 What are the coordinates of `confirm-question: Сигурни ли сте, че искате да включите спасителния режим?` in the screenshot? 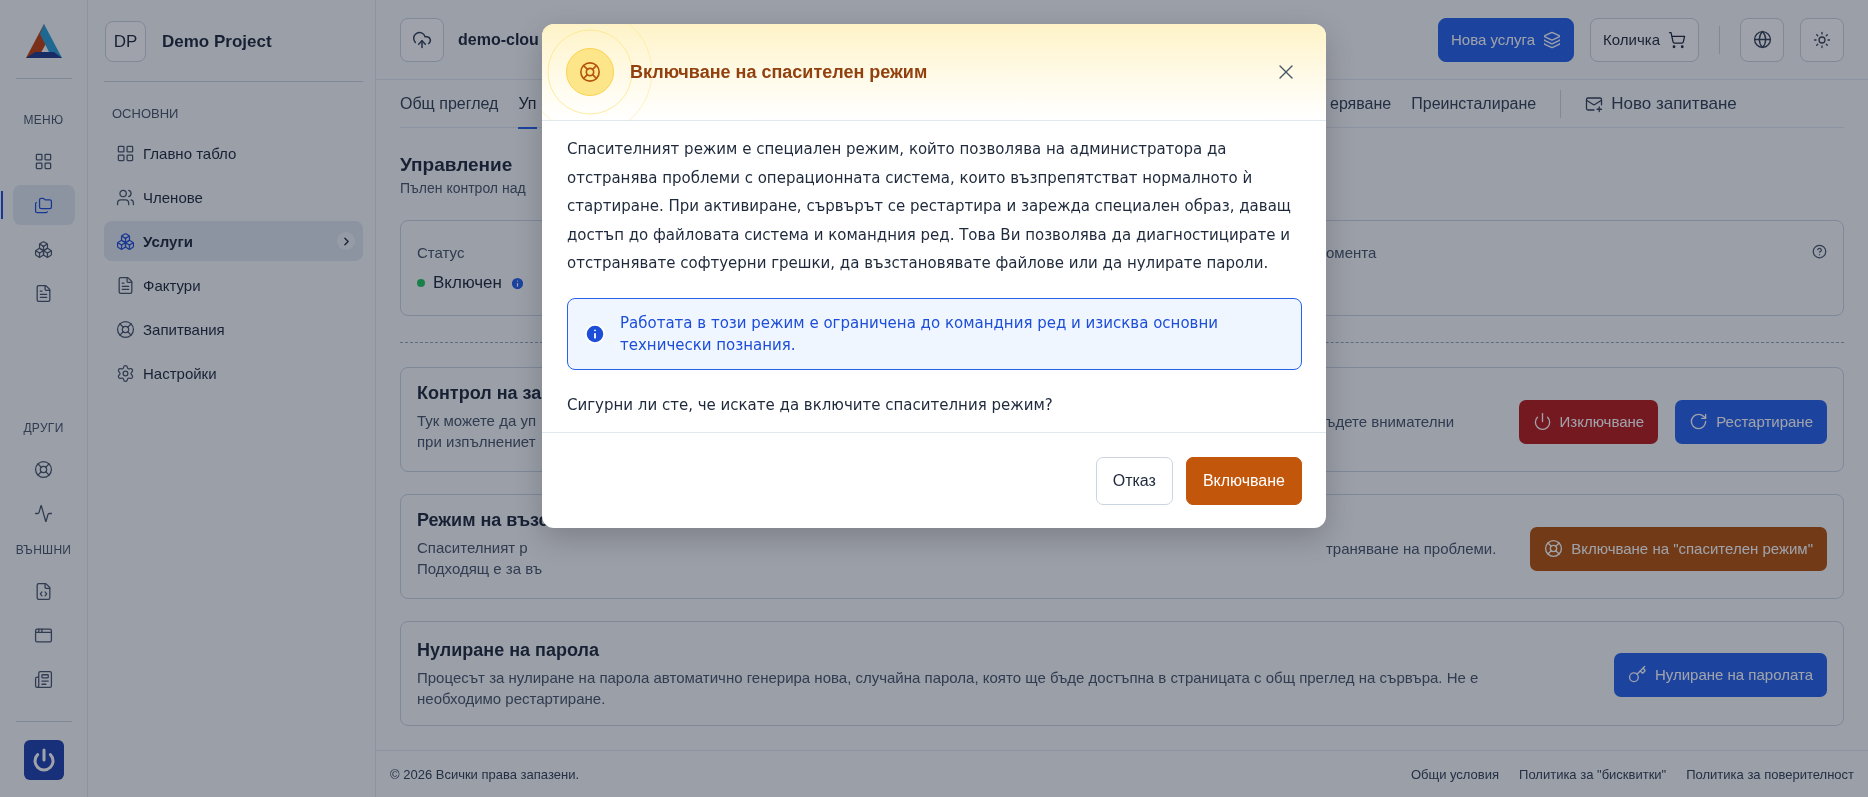 It's located at (810, 404).